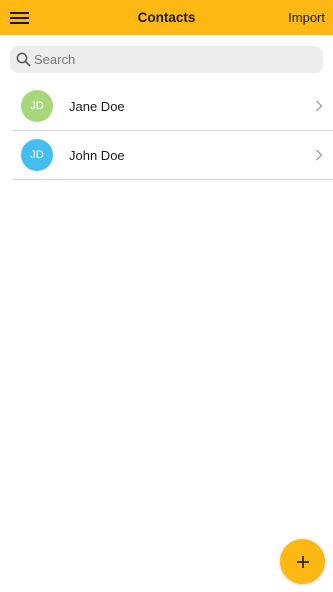 This screenshot has width=333, height=592. Describe the element at coordinates (306, 17) in the screenshot. I see `import-button: Import` at that location.